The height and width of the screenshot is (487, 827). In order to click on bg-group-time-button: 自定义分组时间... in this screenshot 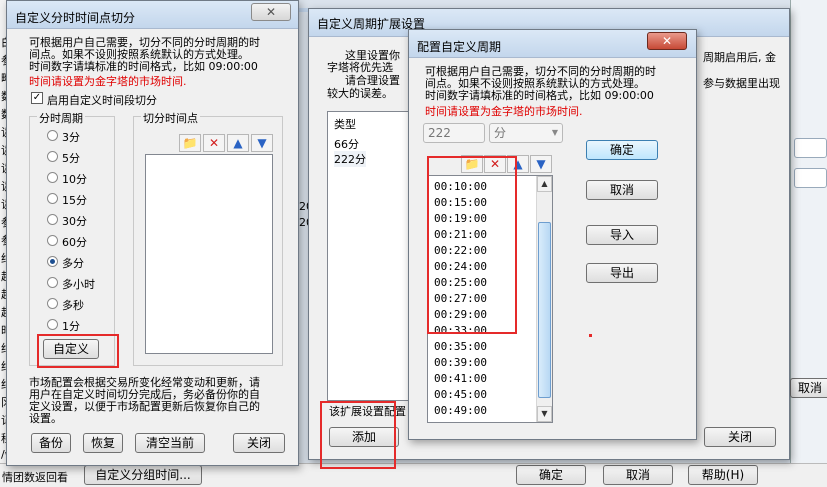, I will do `click(143, 475)`.